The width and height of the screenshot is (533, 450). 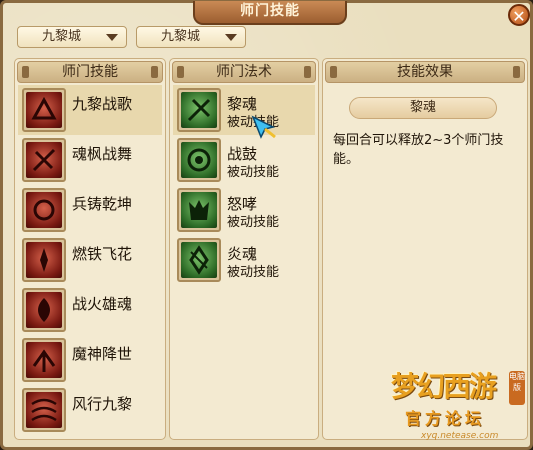 I want to click on location-dropdown: 九黎城, so click(x=191, y=37).